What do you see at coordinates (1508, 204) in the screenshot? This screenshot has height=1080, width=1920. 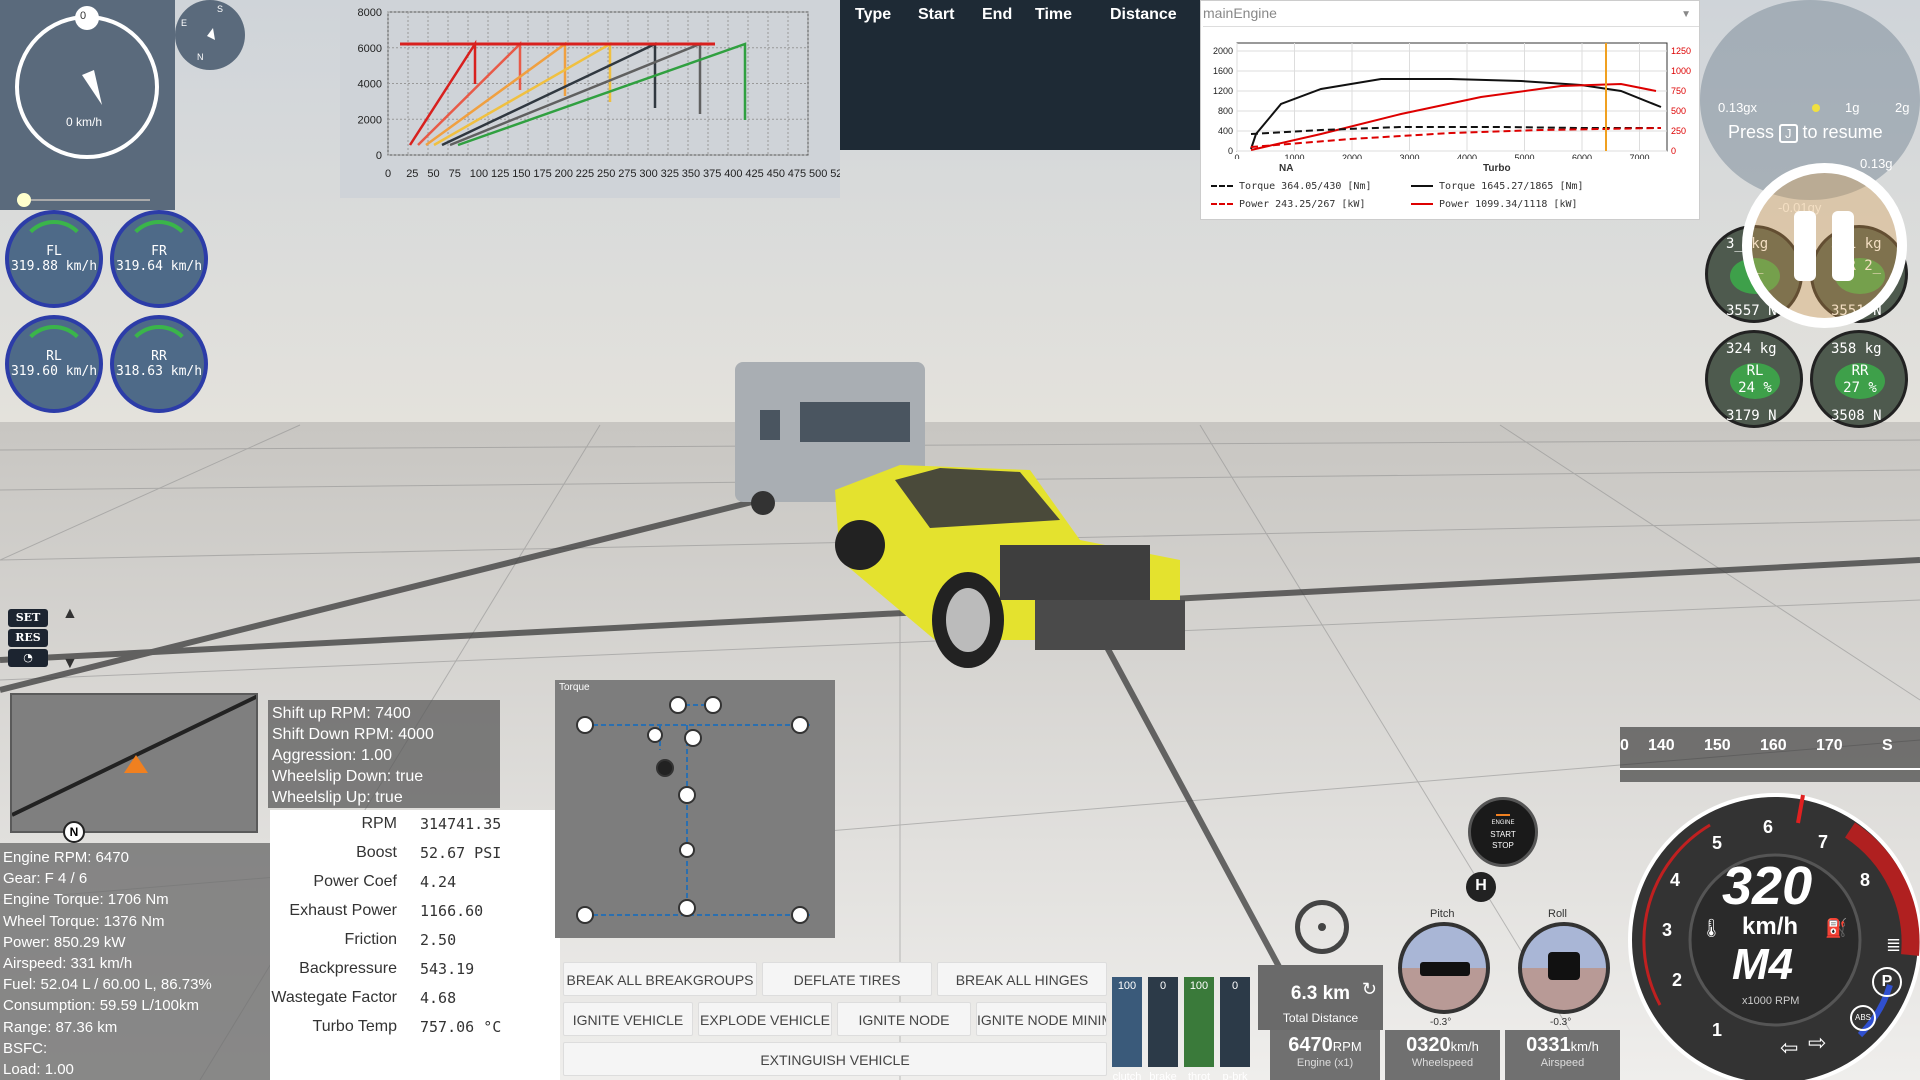 I see `turbo-power-text: Power 1099.34/1118 [kW]` at bounding box center [1508, 204].